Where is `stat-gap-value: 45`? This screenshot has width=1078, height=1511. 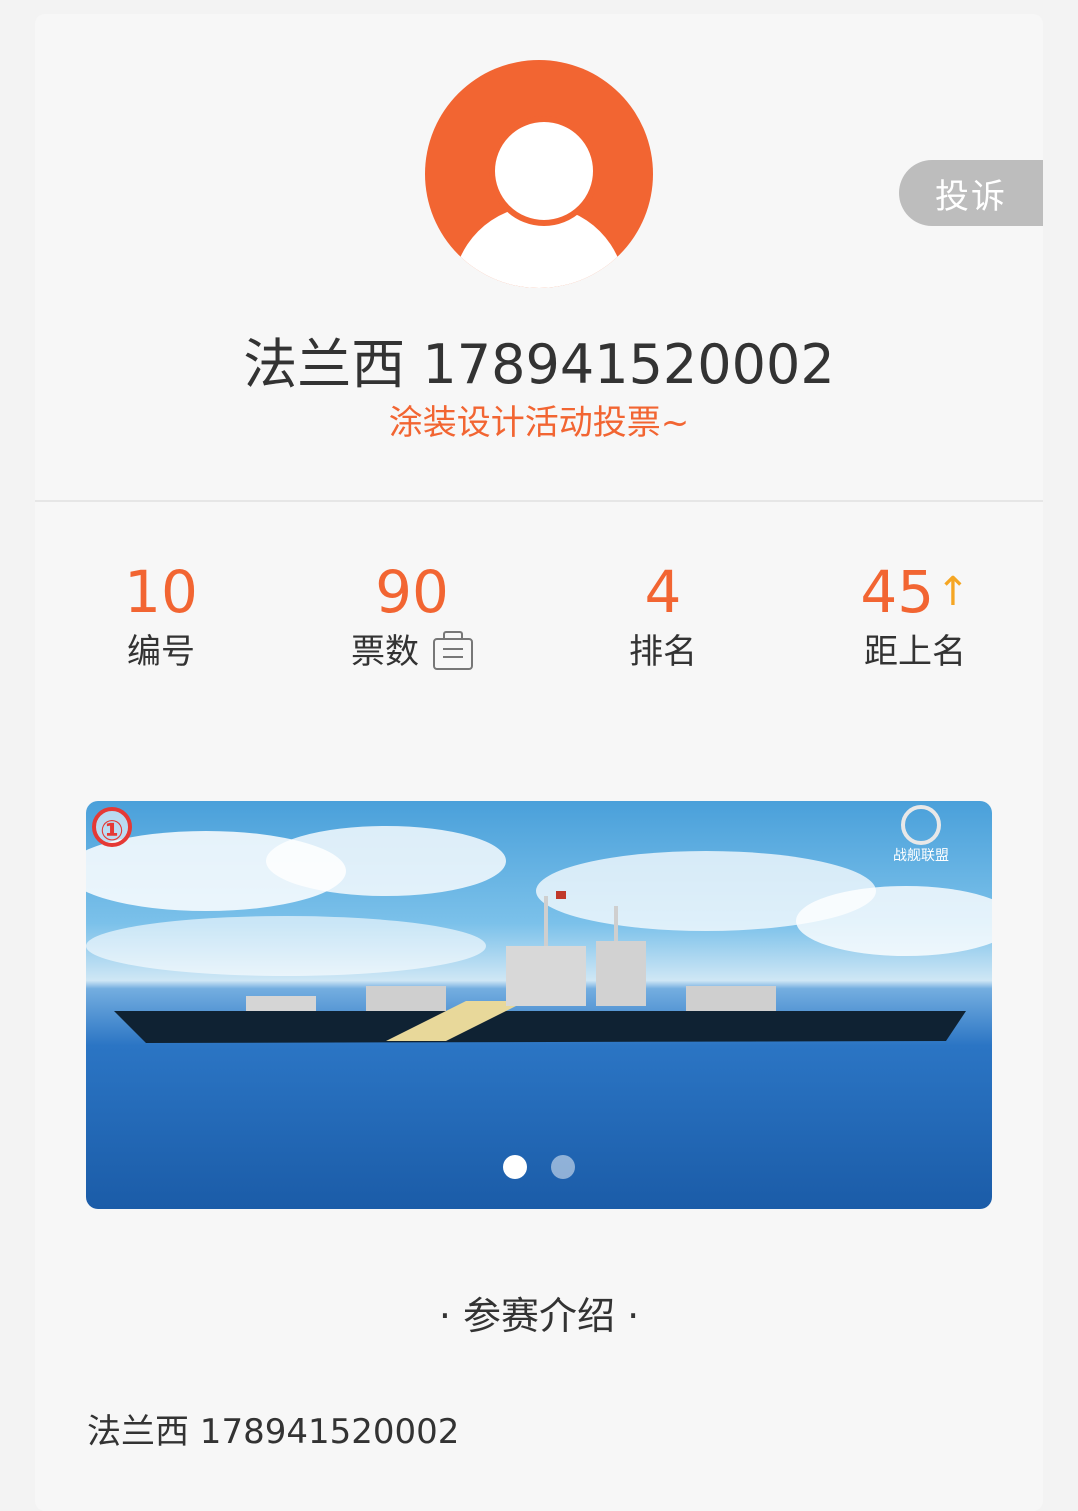 stat-gap-value: 45 is located at coordinates (897, 592).